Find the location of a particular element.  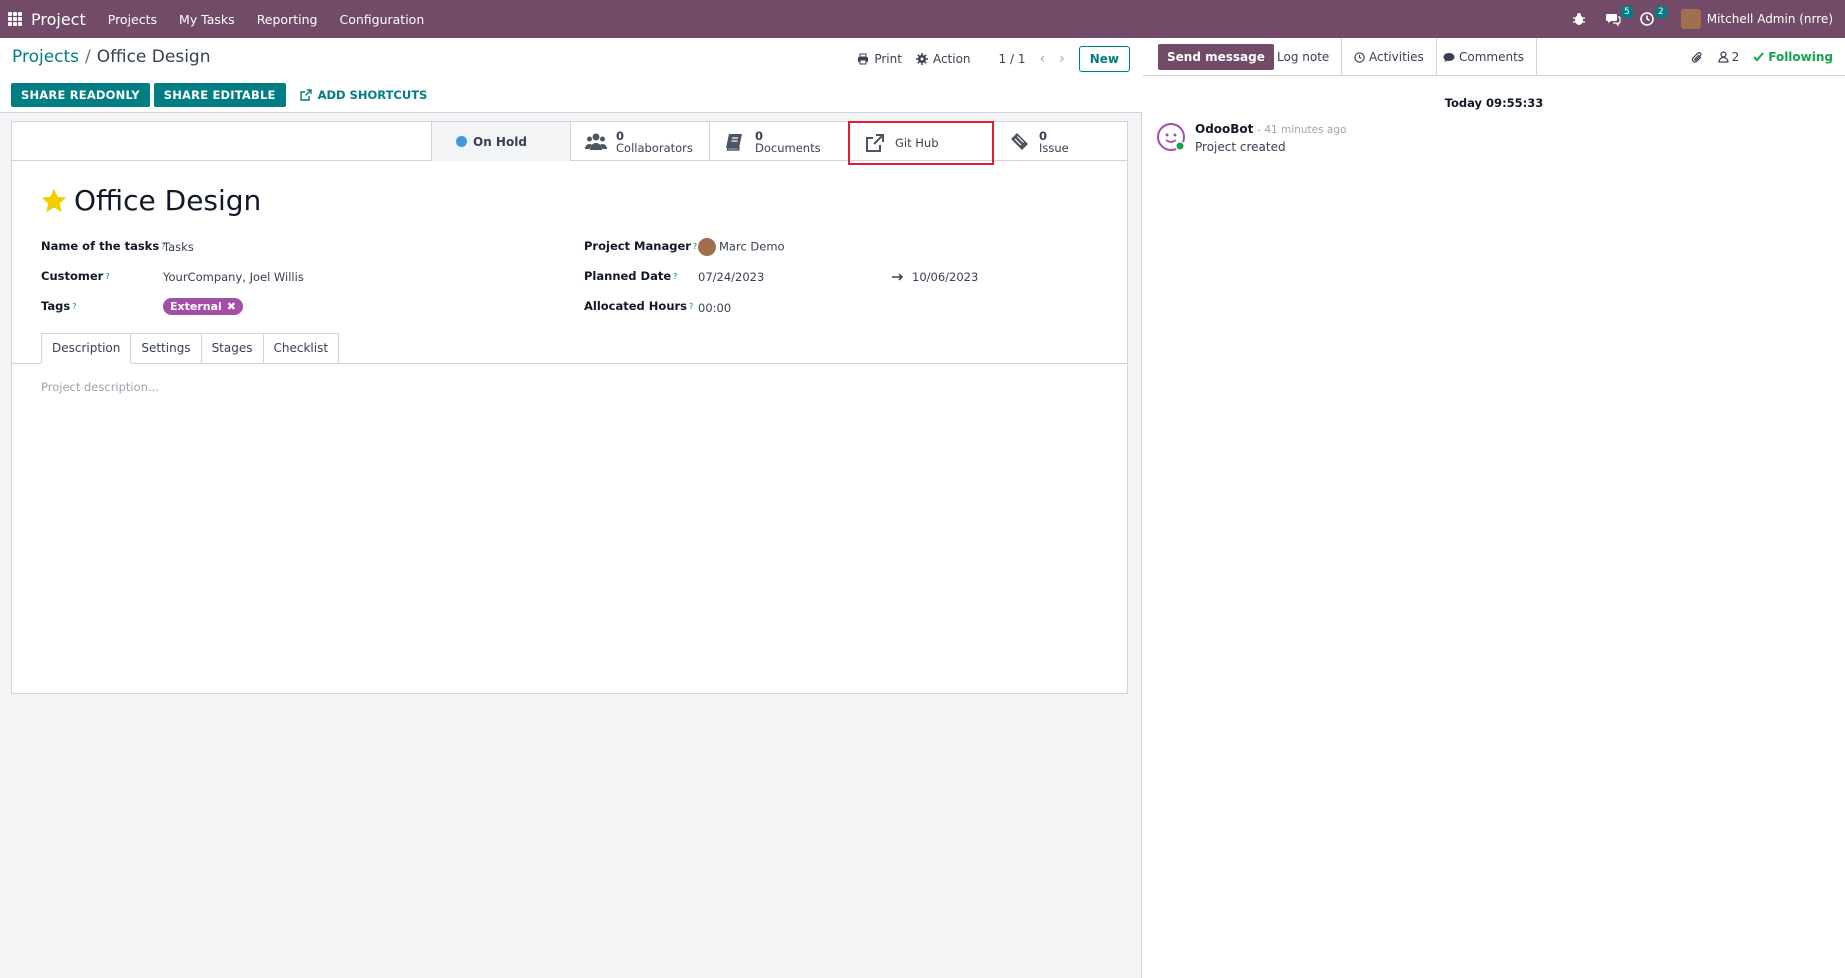

planned-start-field: 07/24/2023 is located at coordinates (731, 277).